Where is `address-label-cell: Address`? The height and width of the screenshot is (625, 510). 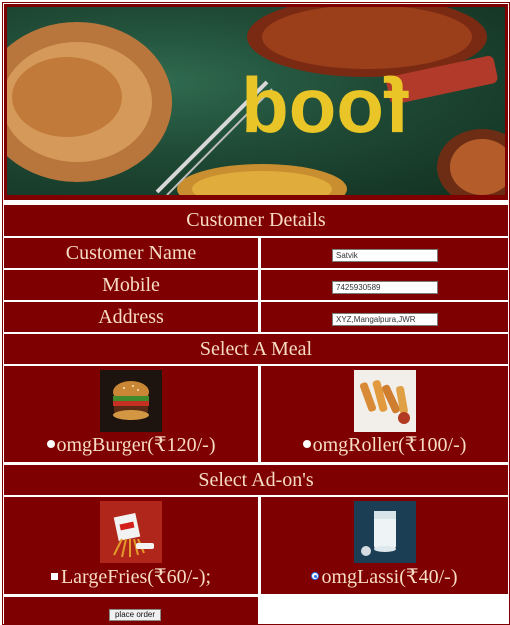 address-label-cell: Address is located at coordinates (131, 317).